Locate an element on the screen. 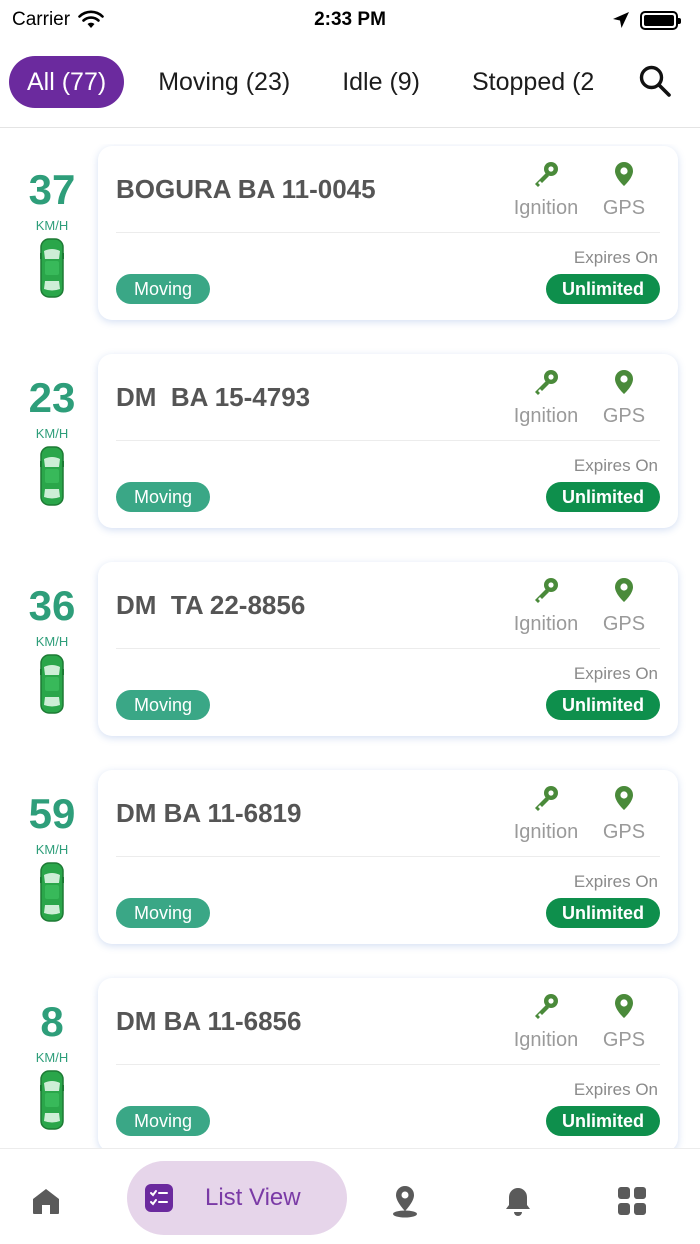 The height and width of the screenshot is (1244, 700). speed-value: 37 is located at coordinates (52, 189).